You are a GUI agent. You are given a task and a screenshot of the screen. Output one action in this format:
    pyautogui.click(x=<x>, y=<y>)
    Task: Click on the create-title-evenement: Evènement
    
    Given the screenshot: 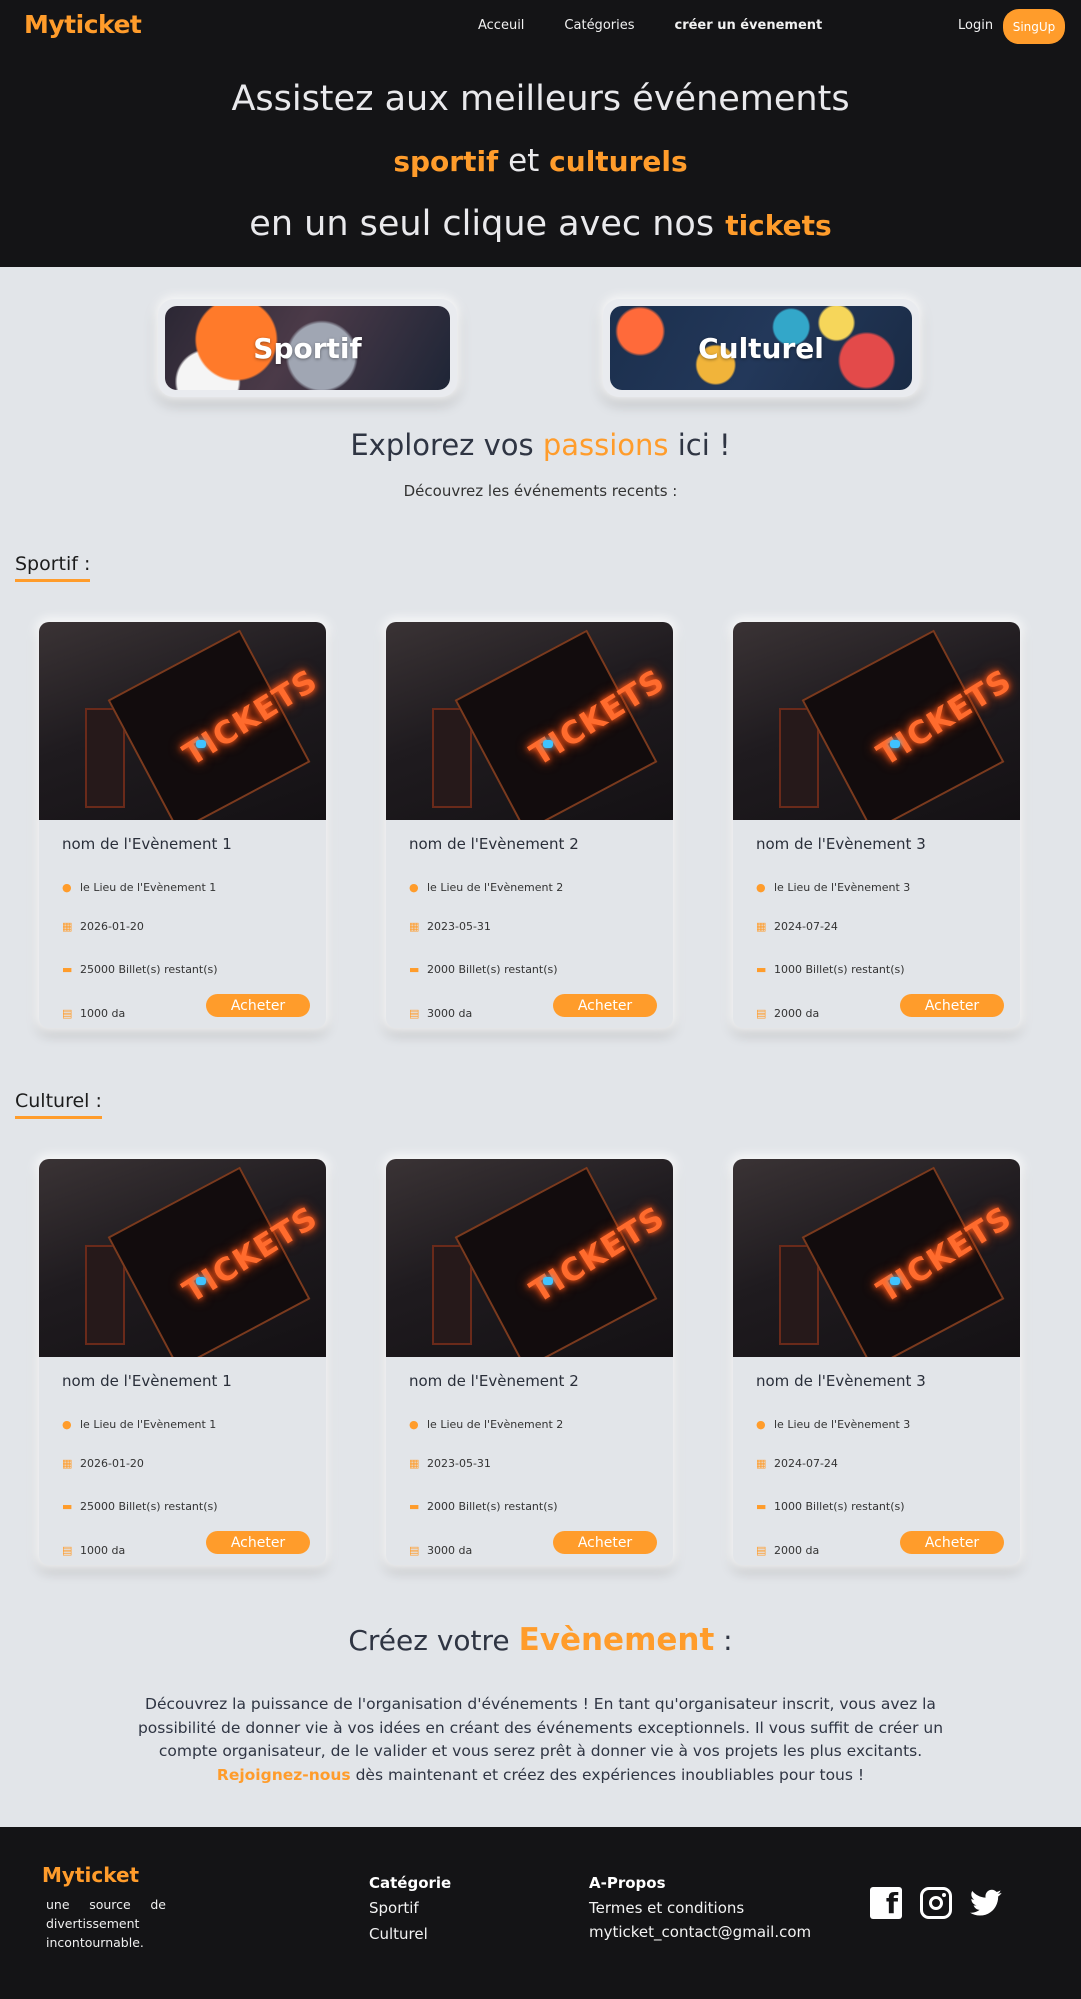 What is the action you would take?
    pyautogui.click(x=616, y=1640)
    